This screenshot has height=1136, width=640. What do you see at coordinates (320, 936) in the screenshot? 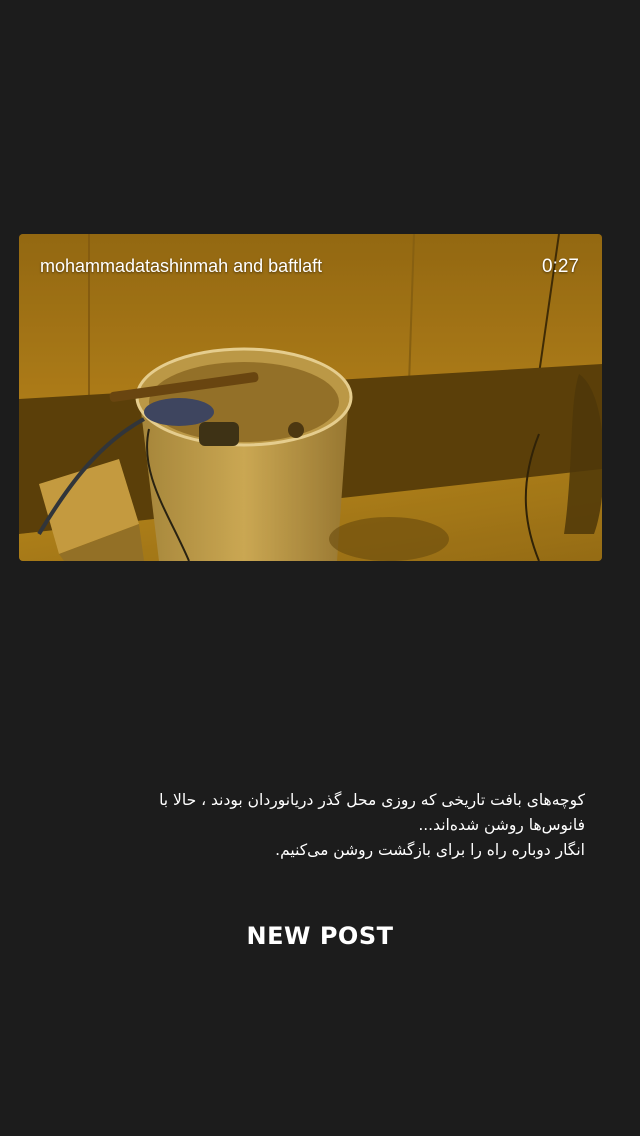
I see `new-post-sticker: NEW POST` at bounding box center [320, 936].